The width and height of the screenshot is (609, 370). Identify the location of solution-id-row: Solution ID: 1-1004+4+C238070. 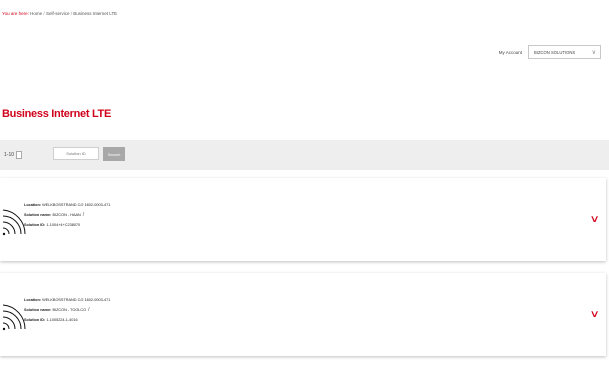
(67, 225).